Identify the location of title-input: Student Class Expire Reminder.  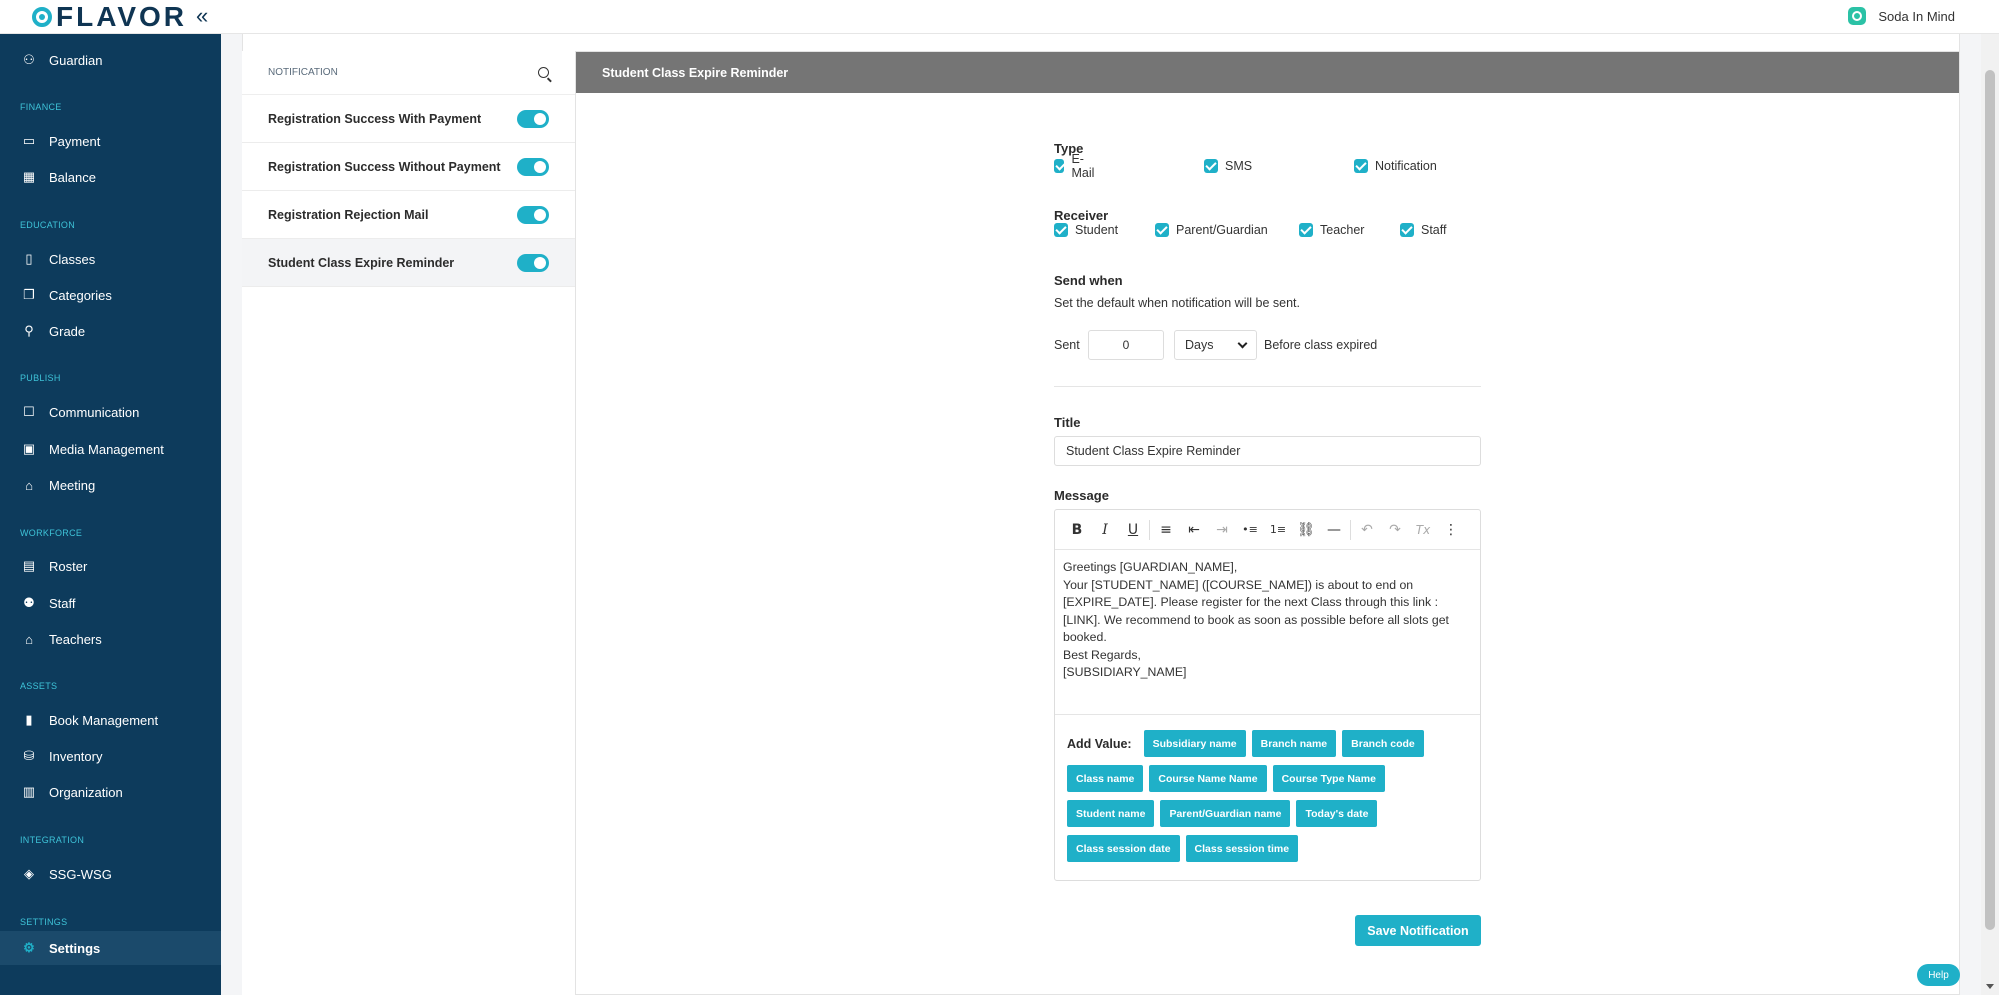
(1267, 451).